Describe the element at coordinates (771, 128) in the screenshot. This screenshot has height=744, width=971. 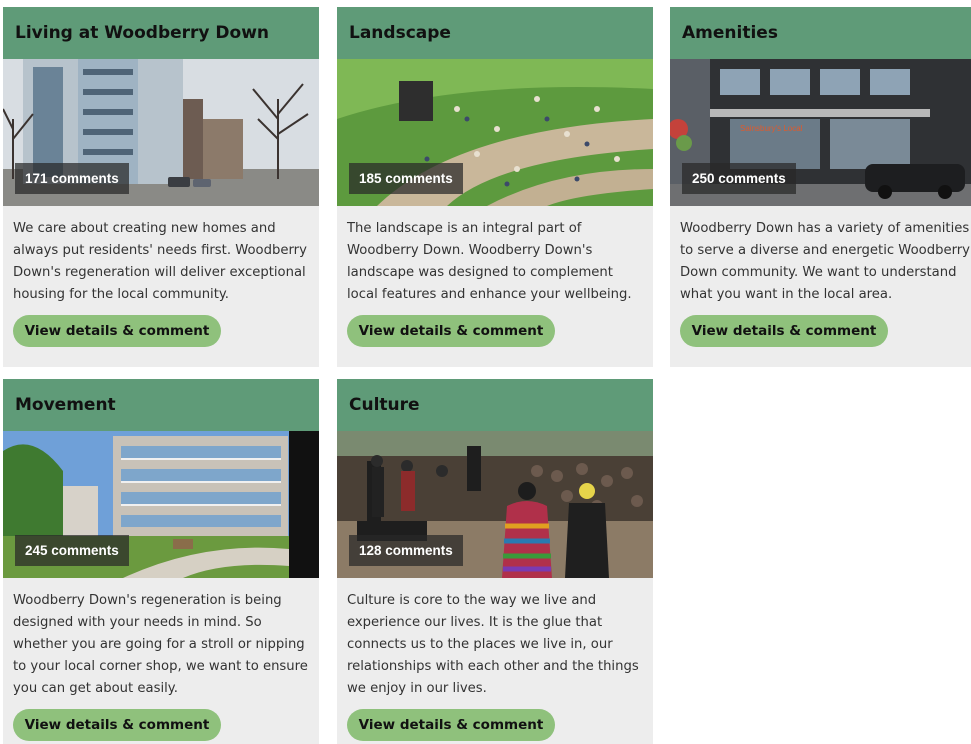
I see `svg-text: Sainsbury's Local` at that location.